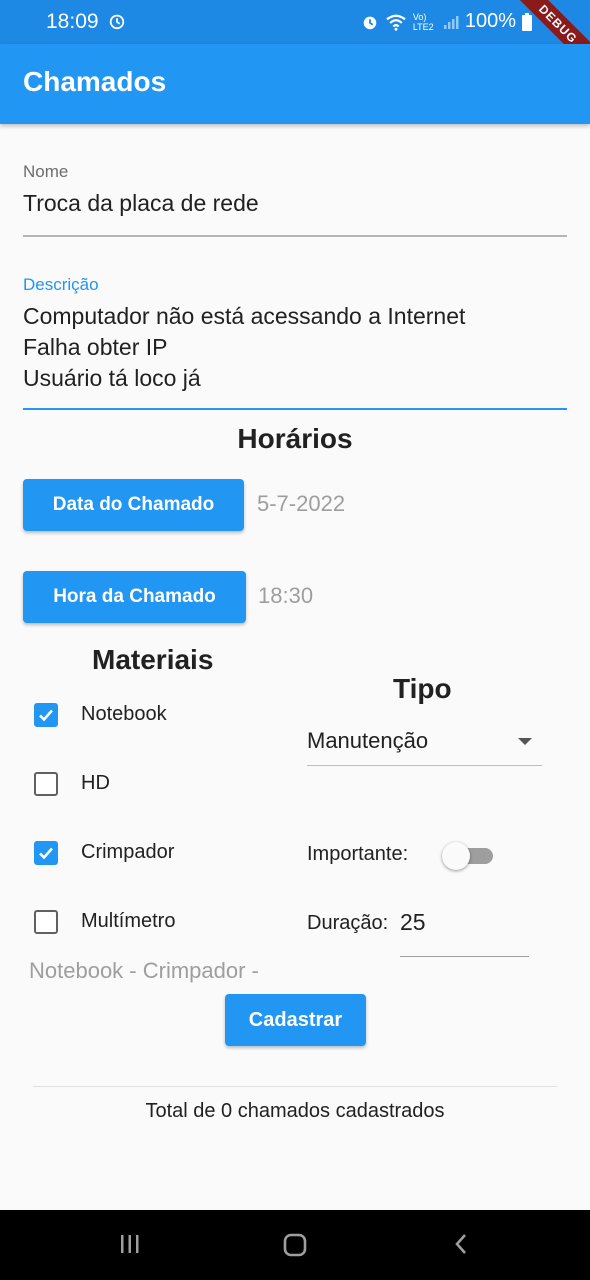 The width and height of the screenshot is (590, 1280). I want to click on footer-divider, so click(295, 1086).